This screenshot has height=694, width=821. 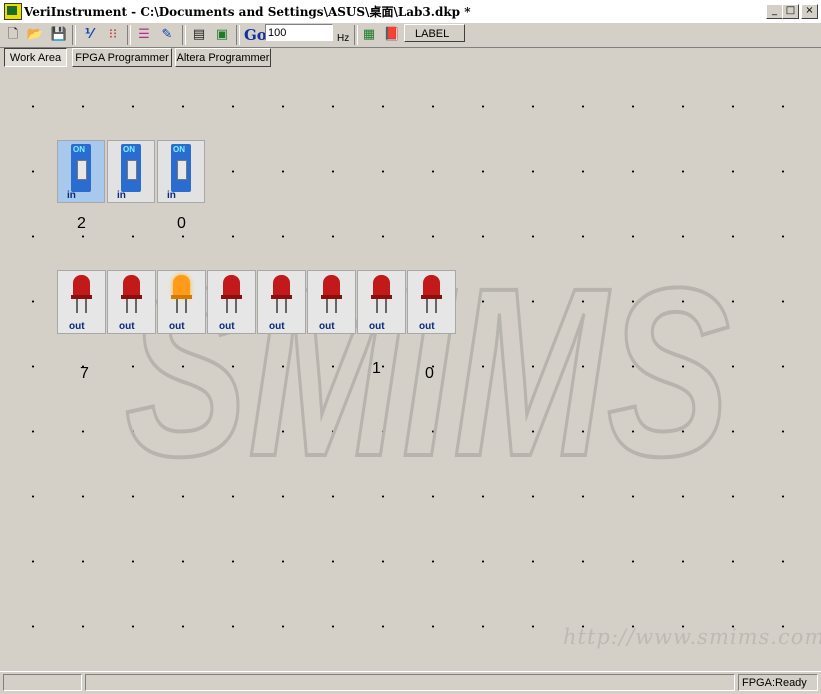 I want to click on device-icon: ▤, so click(x=199, y=35).